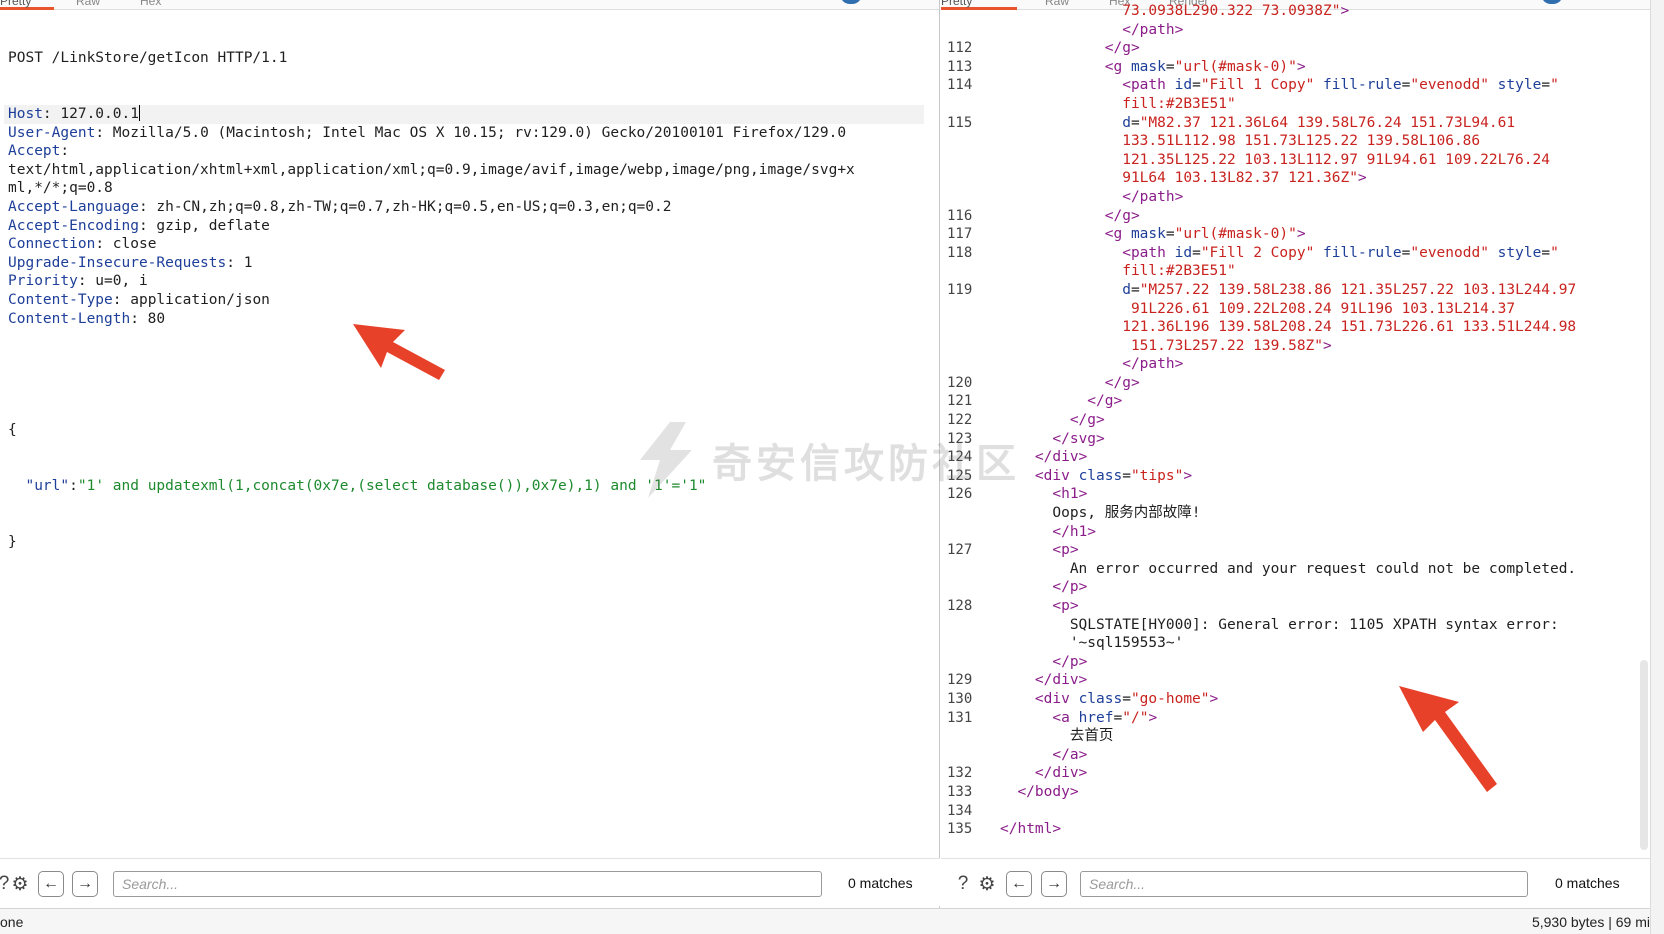 This screenshot has width=1664, height=934. I want to click on code-token: </div>, so click(1061, 457).